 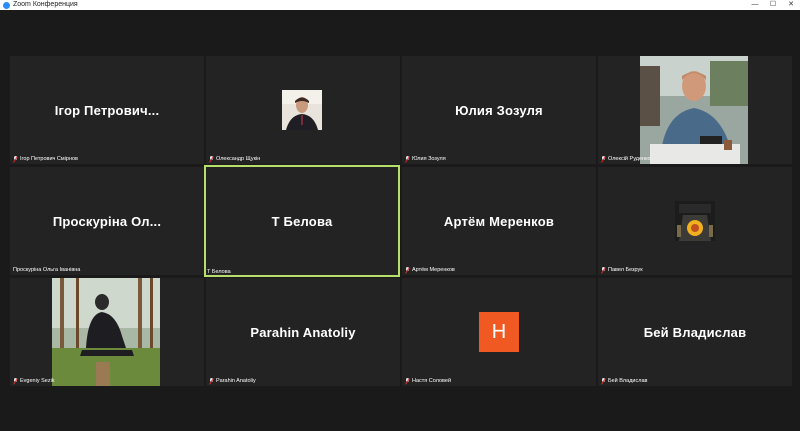 I want to click on participant-tile: Олександр Щукін, so click(x=303, y=110).